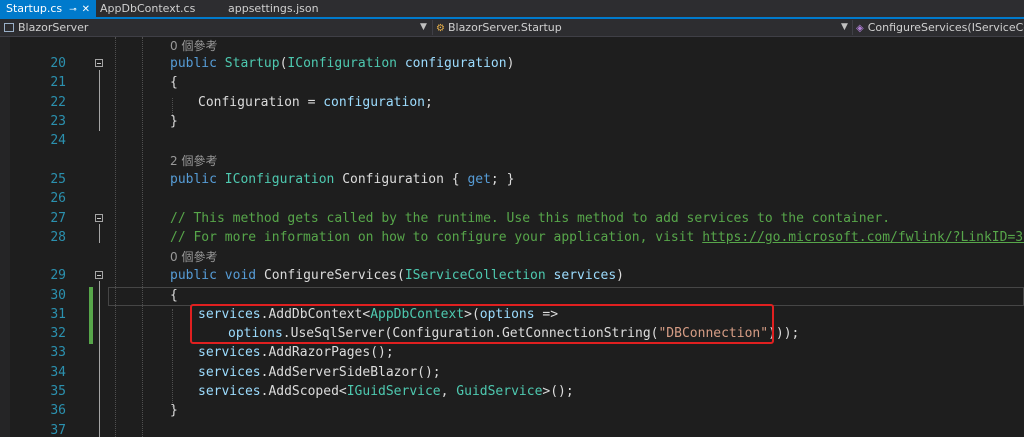  I want to click on tab-startup-cs: Startup.cs ⊸ ✕, so click(48, 8).